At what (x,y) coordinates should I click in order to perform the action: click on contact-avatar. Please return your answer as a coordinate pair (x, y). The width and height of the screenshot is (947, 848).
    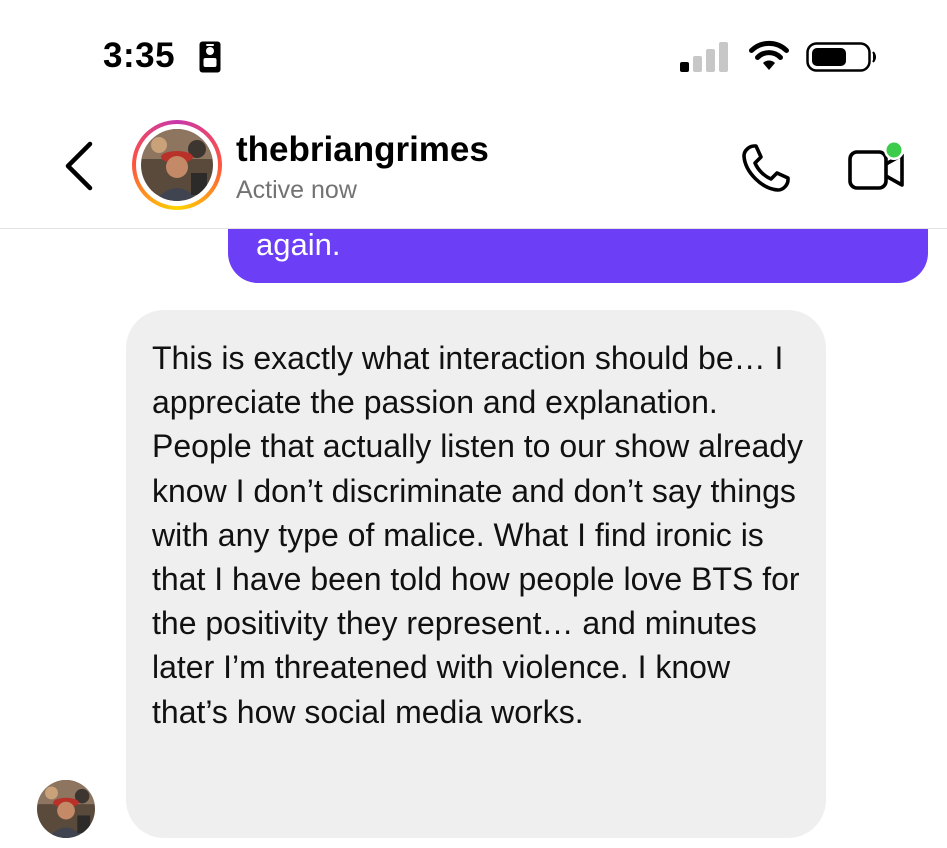
    Looking at the image, I should click on (177, 165).